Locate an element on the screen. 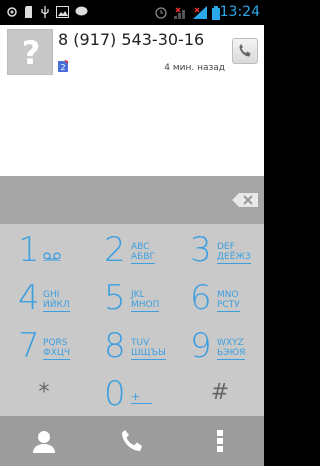 This screenshot has width=320, height=466. location-icon is located at coordinates (12, 12).